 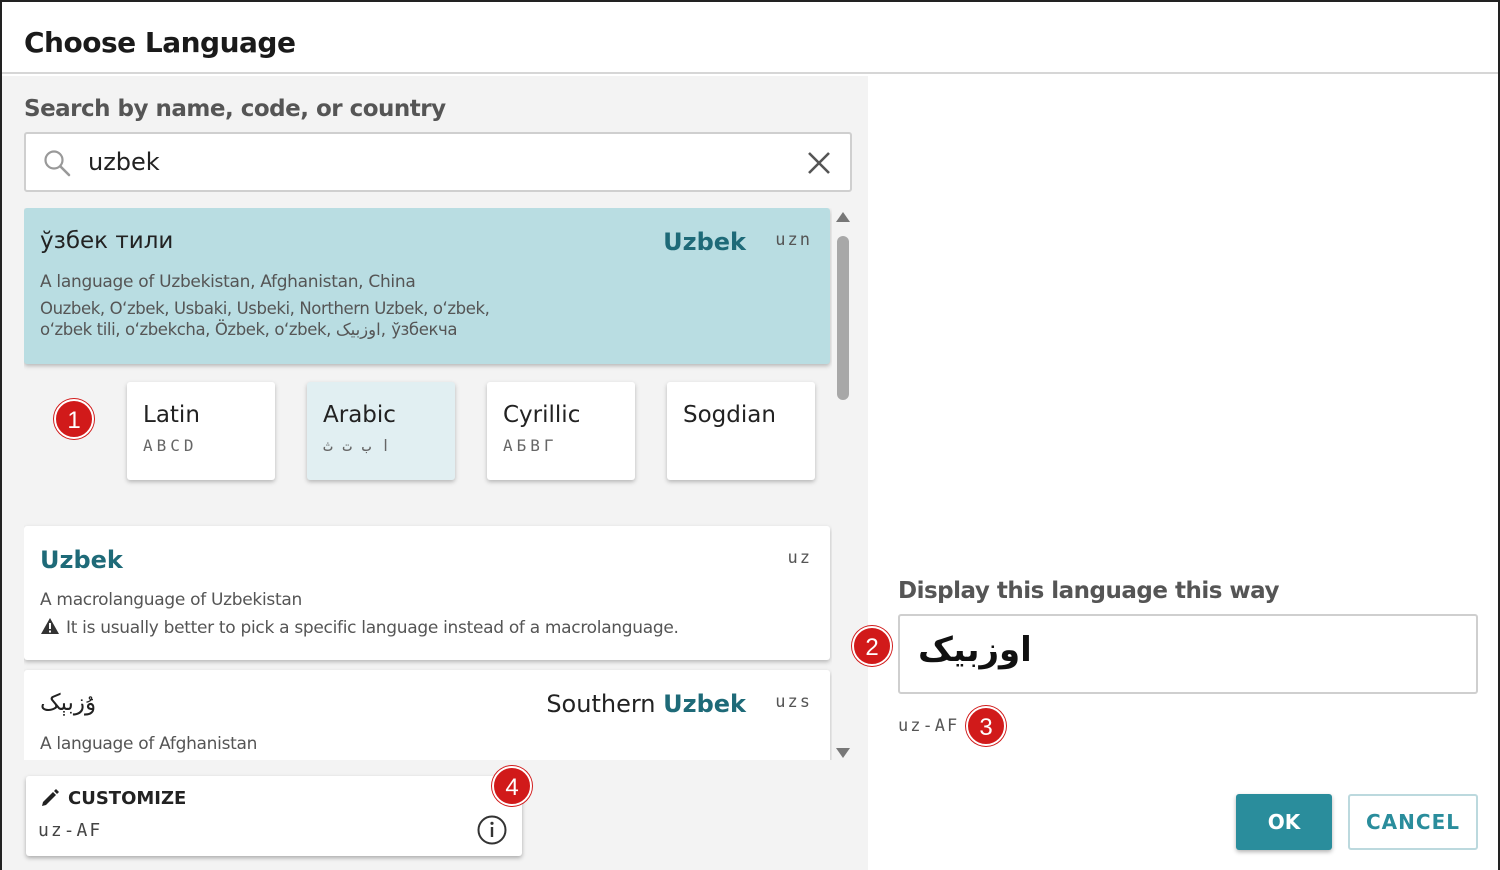 I want to click on script-sample: ABCD, so click(x=170, y=445).